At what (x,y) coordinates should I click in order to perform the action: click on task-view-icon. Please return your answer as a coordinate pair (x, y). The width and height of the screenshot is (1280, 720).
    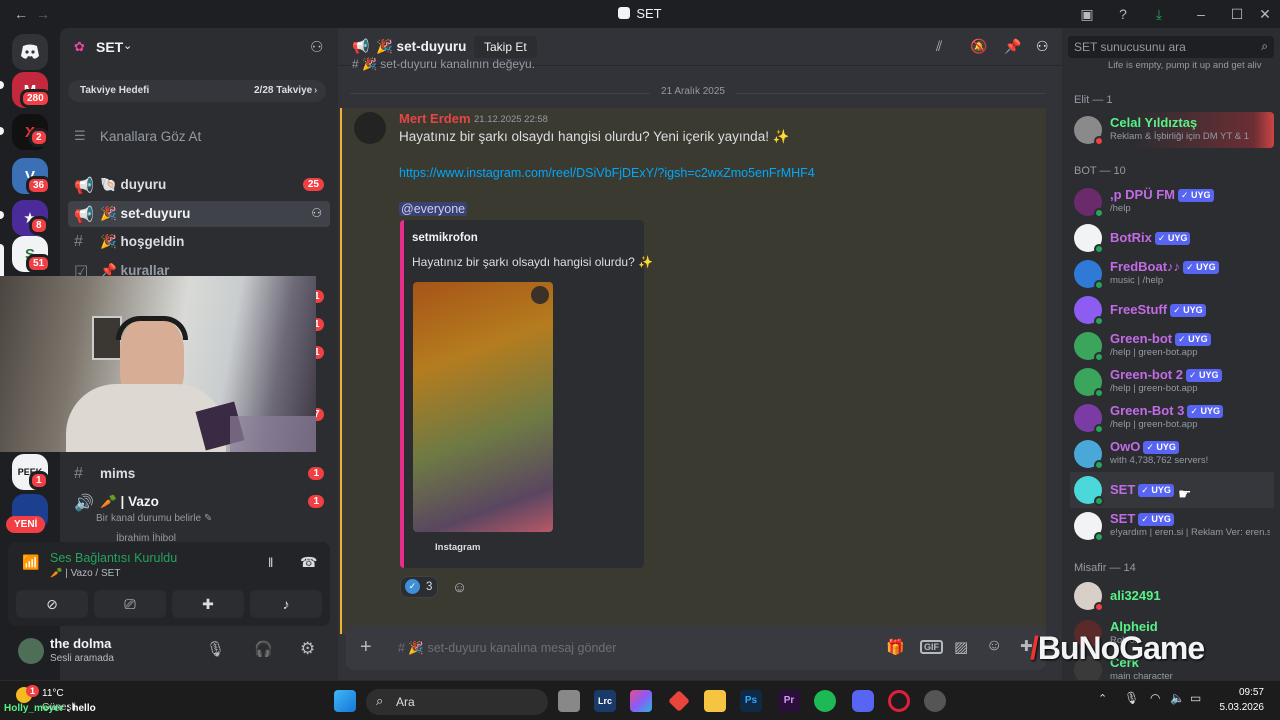
    Looking at the image, I should click on (569, 701).